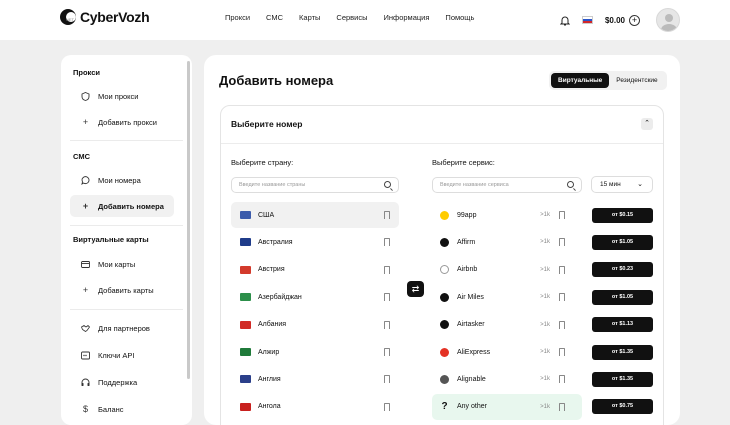 The height and width of the screenshot is (425, 730). I want to click on logo-subtext: NET, so click(70, 19).